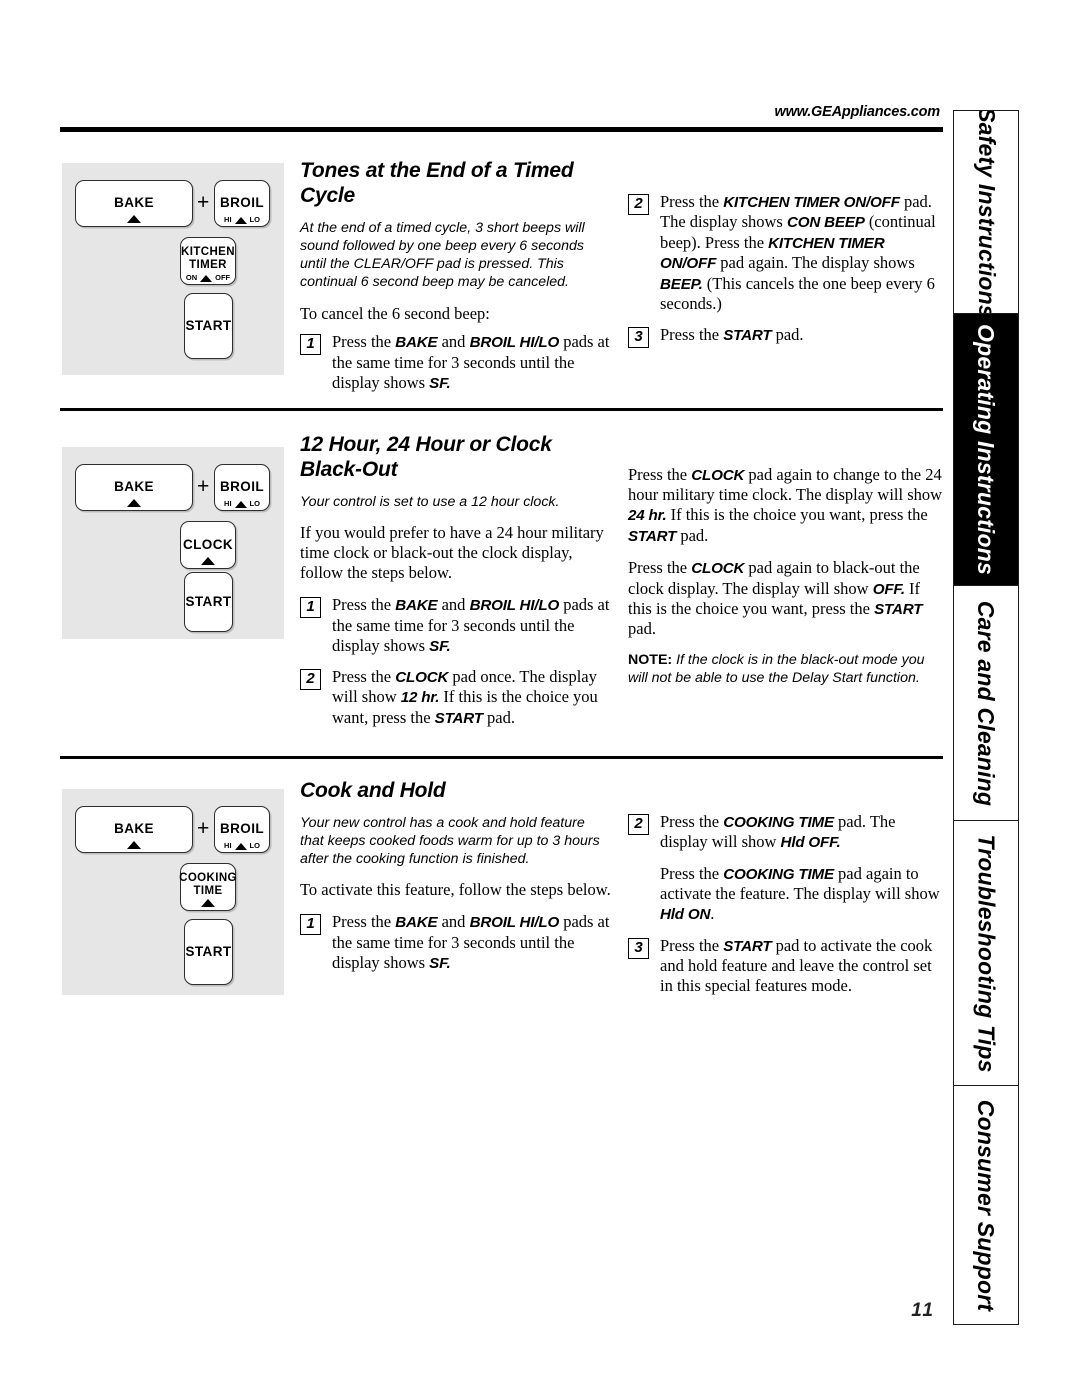 The width and height of the screenshot is (1080, 1397). I want to click on step-item: 3 Press the START pad., so click(786, 336).